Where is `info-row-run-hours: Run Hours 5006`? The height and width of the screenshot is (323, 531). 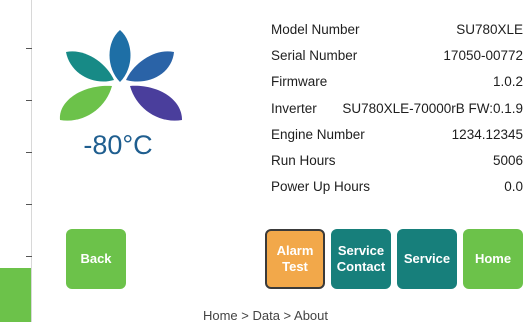 info-row-run-hours: Run Hours 5006 is located at coordinates (397, 160).